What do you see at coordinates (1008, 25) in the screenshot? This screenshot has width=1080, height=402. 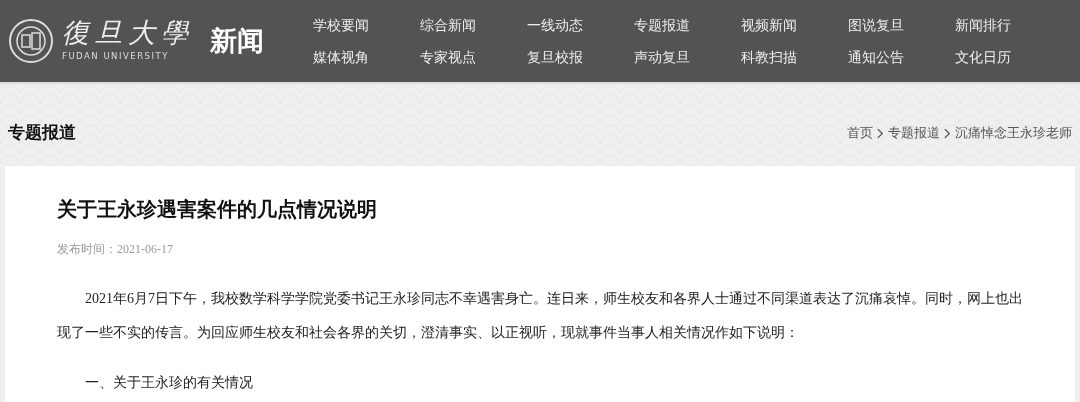 I see `nav-link: 新闻排行` at bounding box center [1008, 25].